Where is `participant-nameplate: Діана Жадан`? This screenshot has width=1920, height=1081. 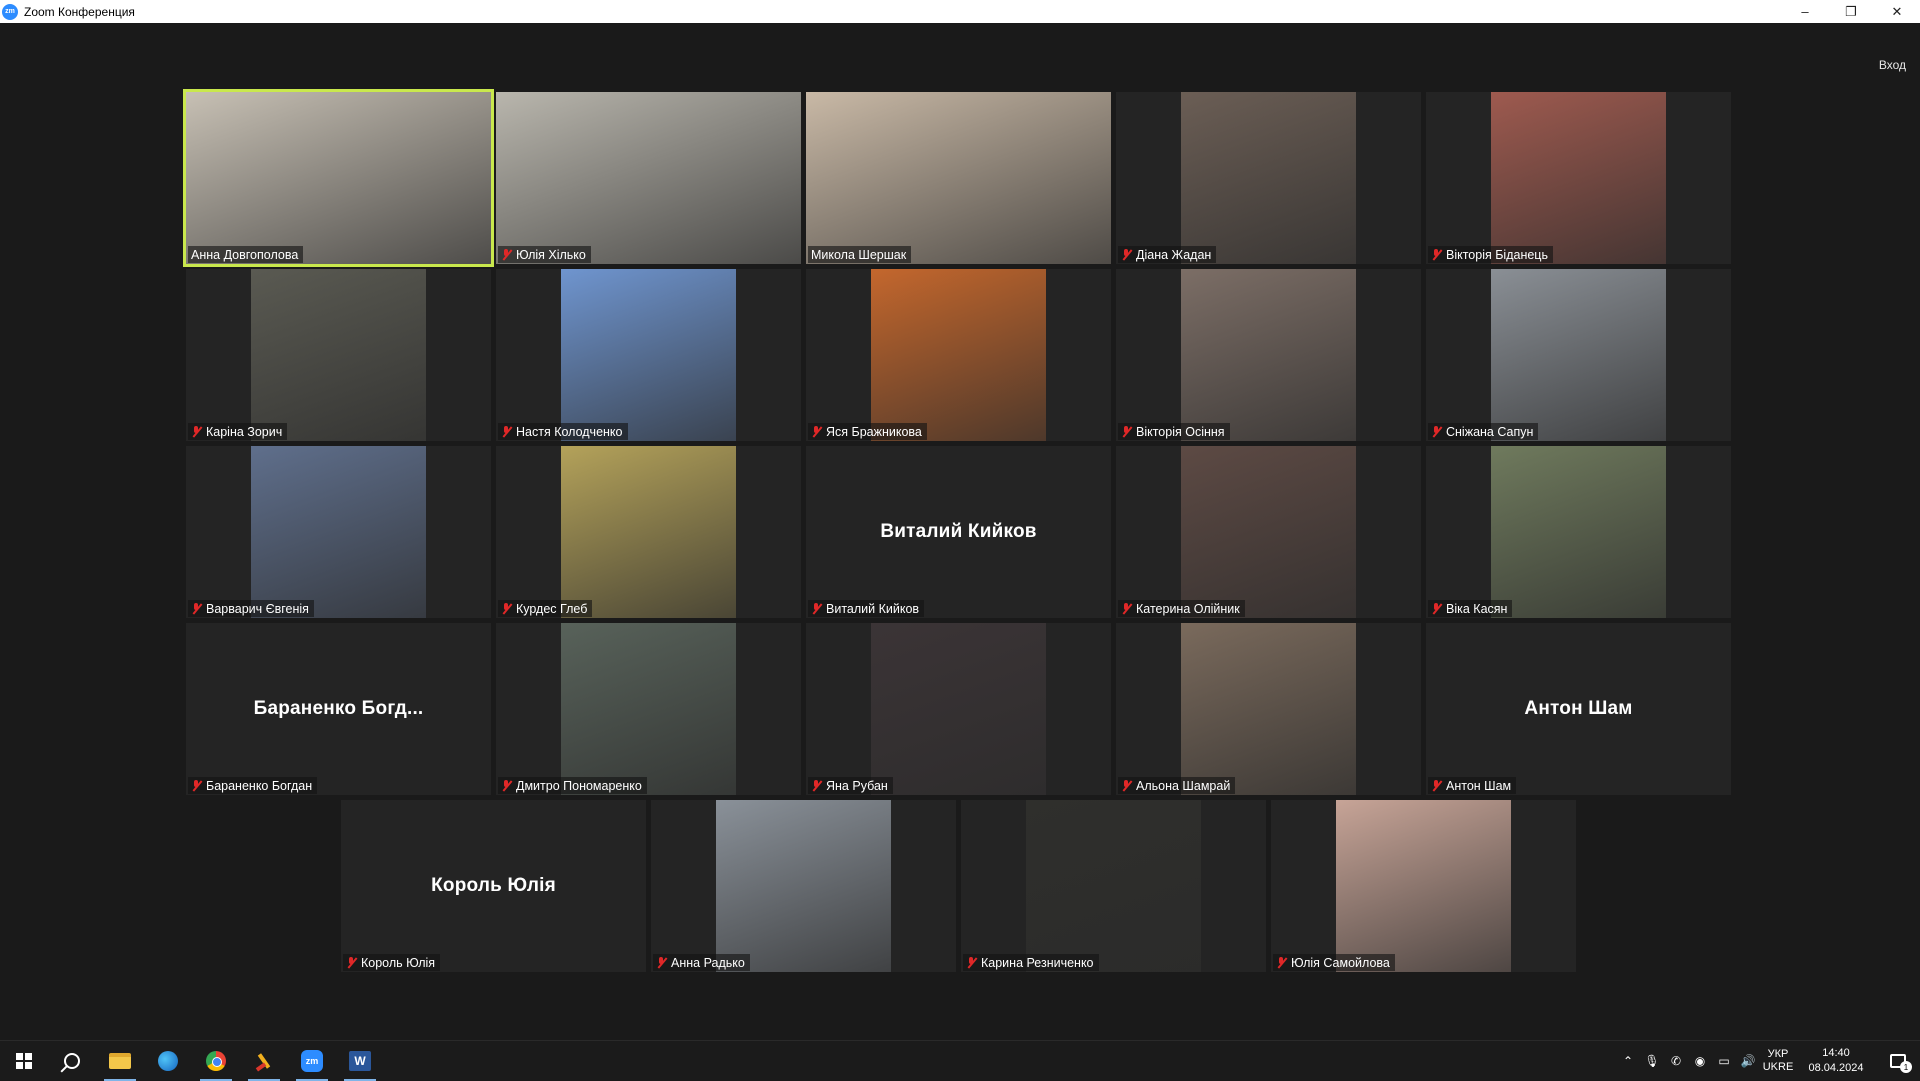 participant-nameplate: Діана Жадан is located at coordinates (1167, 254).